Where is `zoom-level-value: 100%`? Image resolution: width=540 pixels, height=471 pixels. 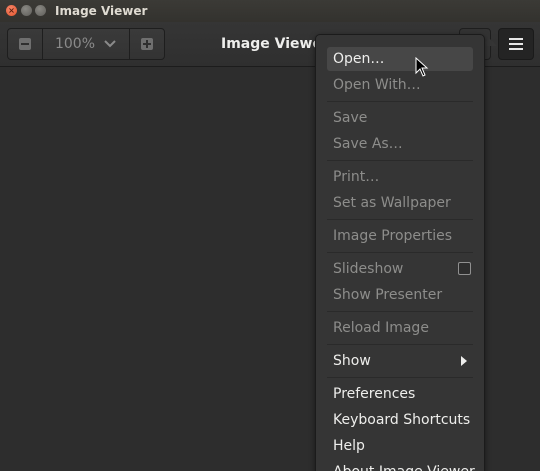
zoom-level-value: 100% is located at coordinates (75, 44).